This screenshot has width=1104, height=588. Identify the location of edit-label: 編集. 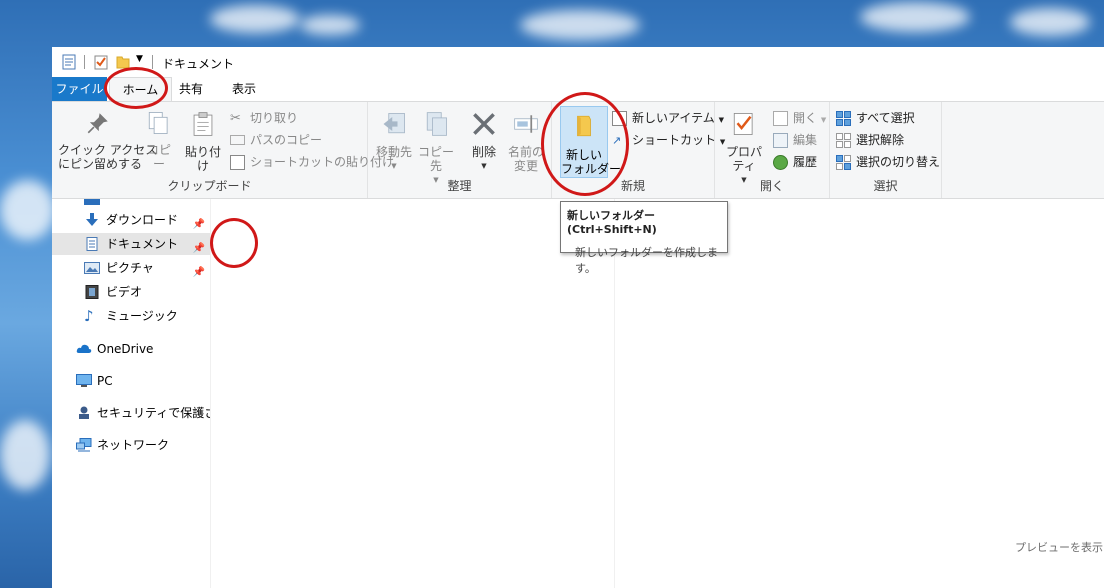
(805, 140).